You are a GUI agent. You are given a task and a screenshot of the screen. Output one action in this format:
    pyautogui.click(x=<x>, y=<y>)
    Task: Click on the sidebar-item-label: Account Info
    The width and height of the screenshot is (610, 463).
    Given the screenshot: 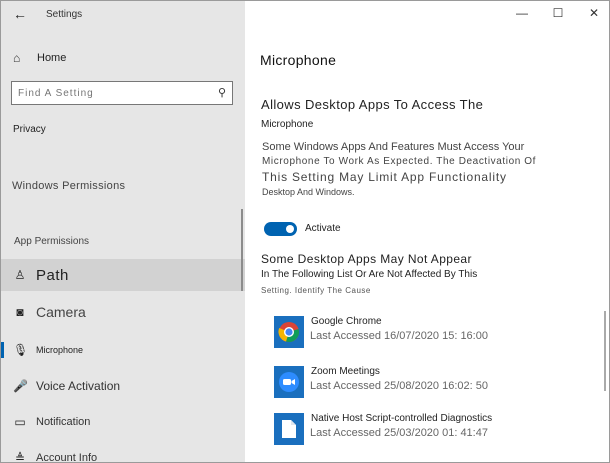 What is the action you would take?
    pyautogui.click(x=67, y=457)
    